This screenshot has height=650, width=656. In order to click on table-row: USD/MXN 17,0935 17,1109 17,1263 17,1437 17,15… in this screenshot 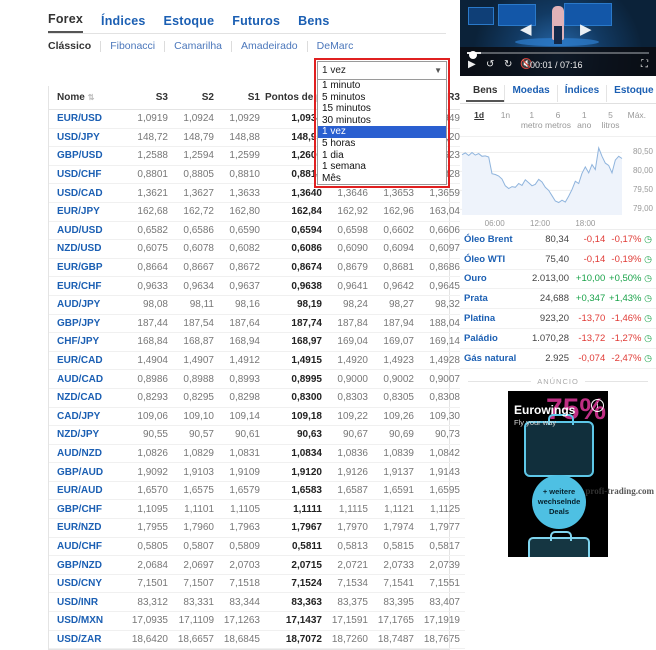, I will do `click(257, 621)`.